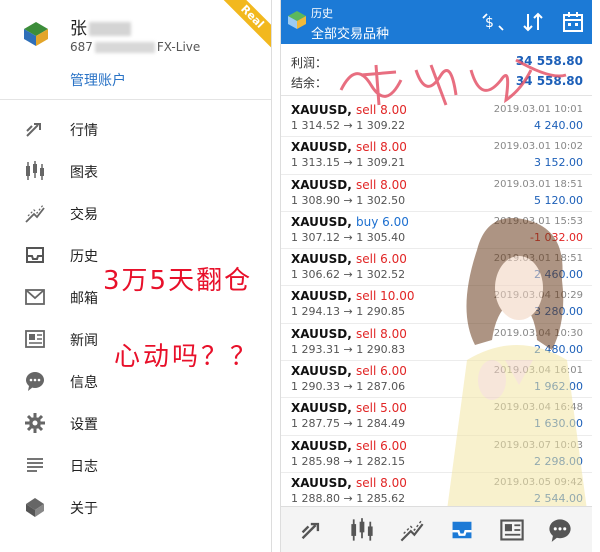 This screenshot has height=552, width=600. I want to click on trend-icon, so click(312, 530).